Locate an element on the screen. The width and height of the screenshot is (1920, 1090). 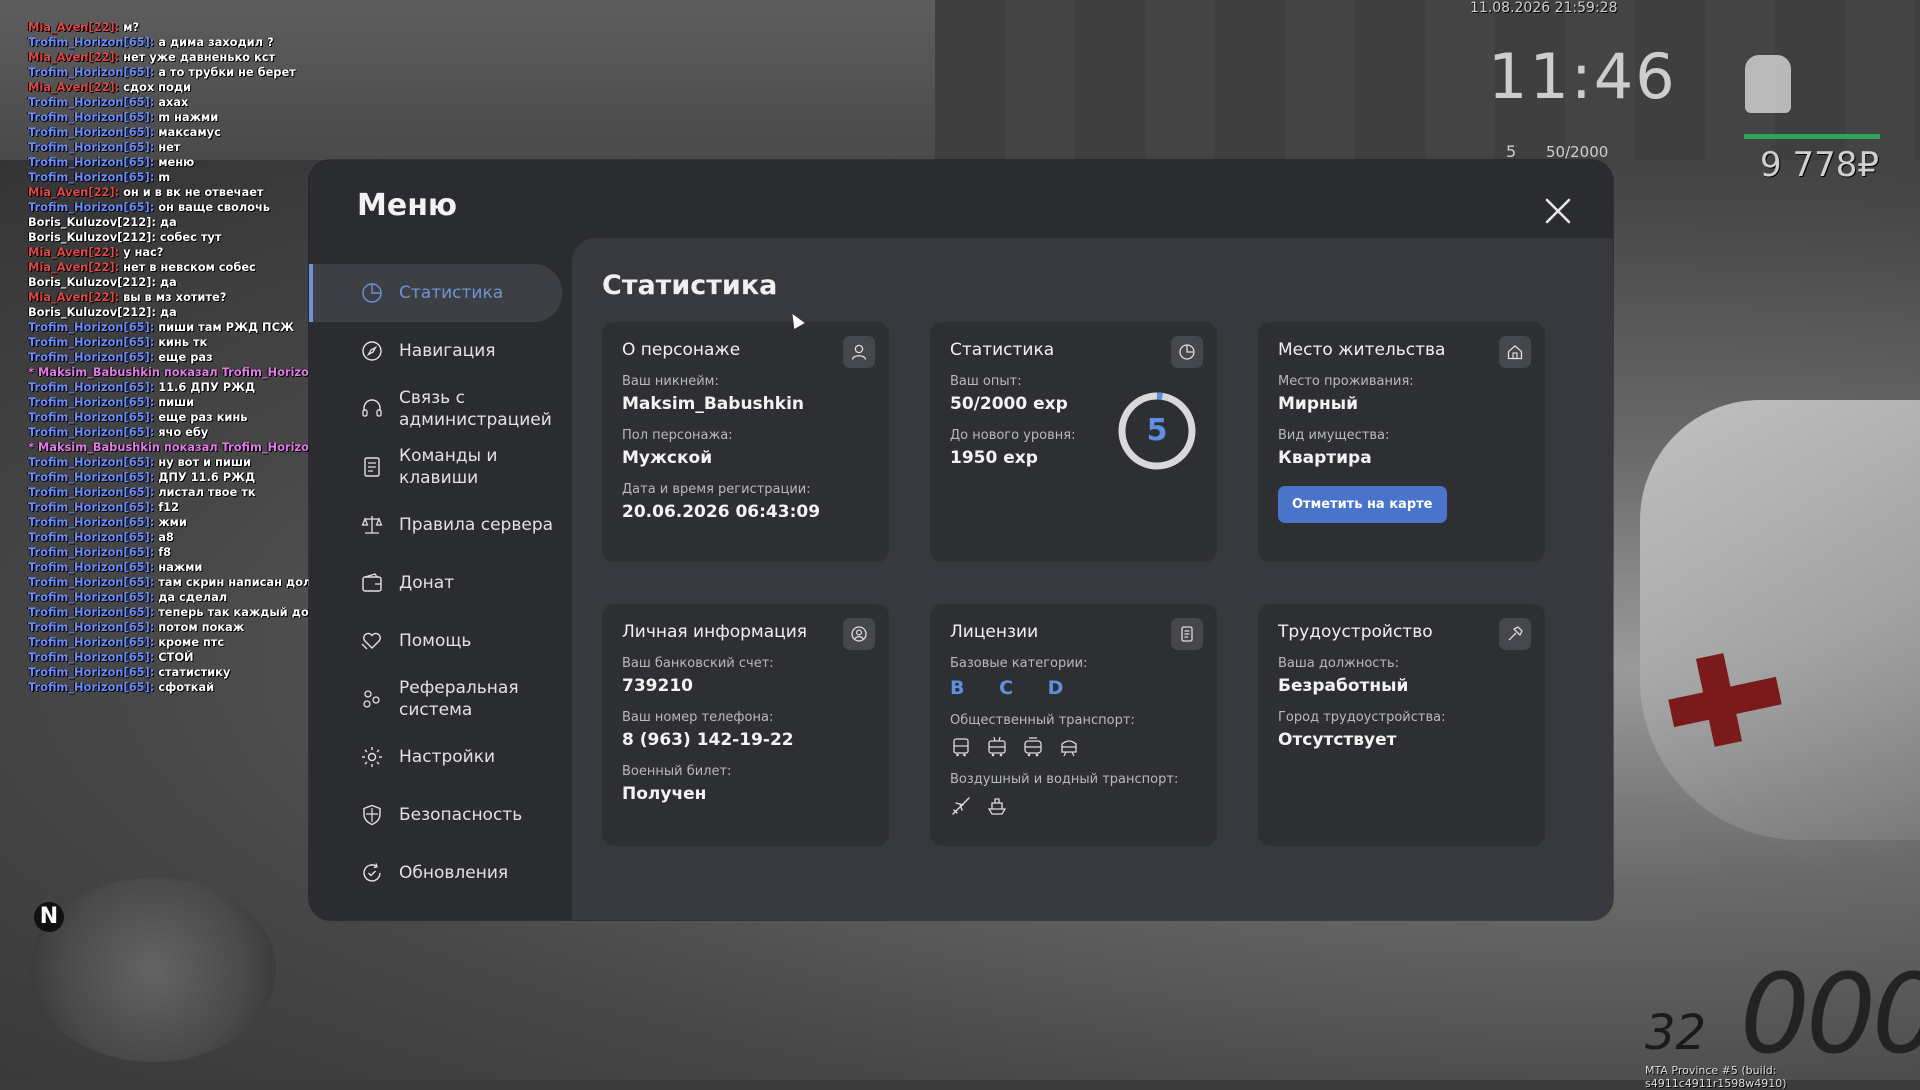
menu-title: Меню is located at coordinates (407, 205).